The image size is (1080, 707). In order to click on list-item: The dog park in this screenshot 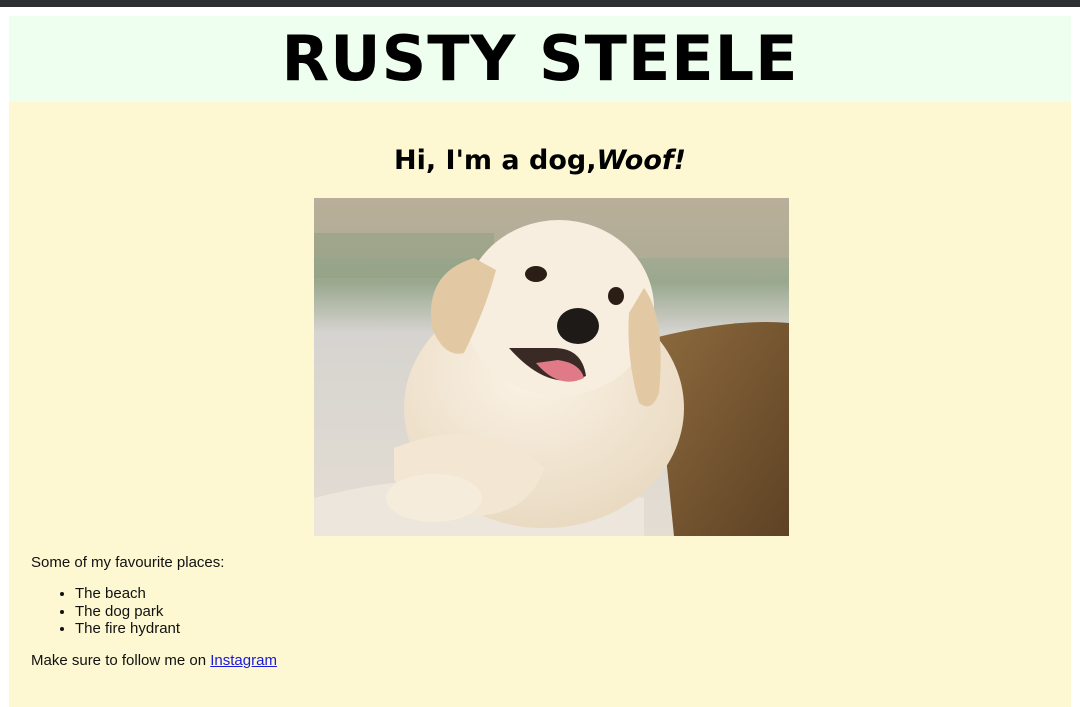, I will do `click(127, 612)`.